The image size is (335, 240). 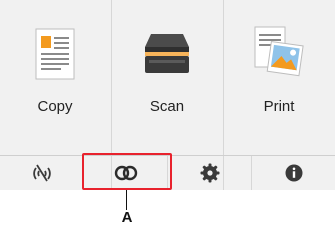 I want to click on info-icon, so click(x=293, y=173).